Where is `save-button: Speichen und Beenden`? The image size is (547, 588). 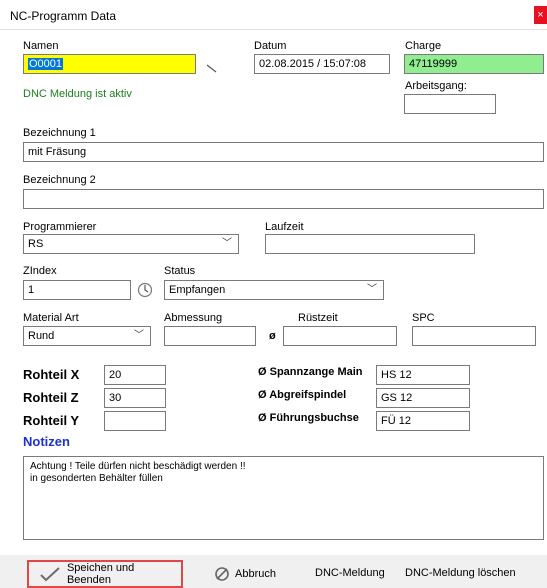 save-button: Speichen und Beenden is located at coordinates (105, 574).